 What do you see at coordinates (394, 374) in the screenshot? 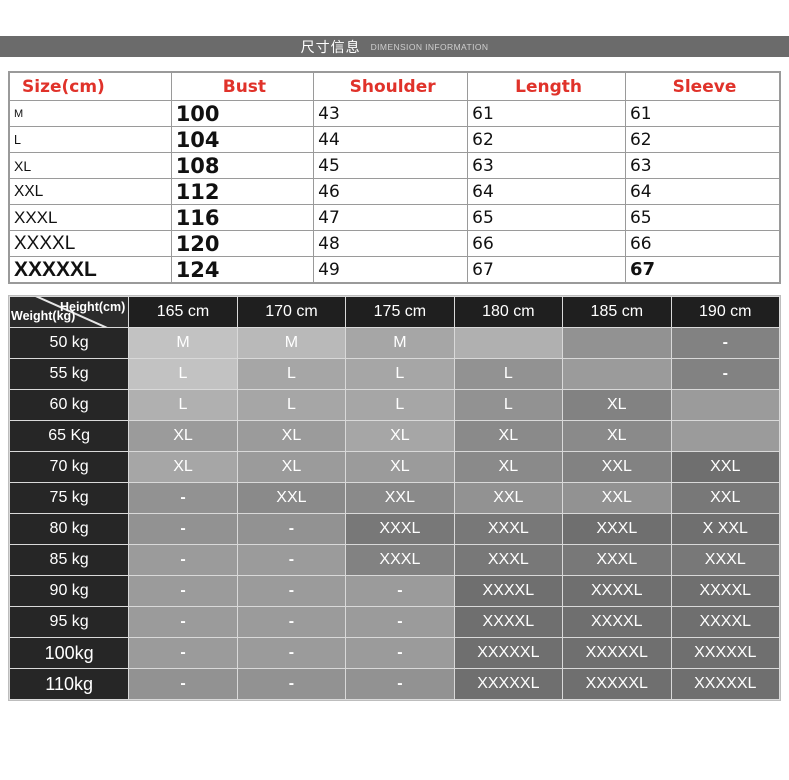
I see `matrix-row: 55 kg L L L L -` at bounding box center [394, 374].